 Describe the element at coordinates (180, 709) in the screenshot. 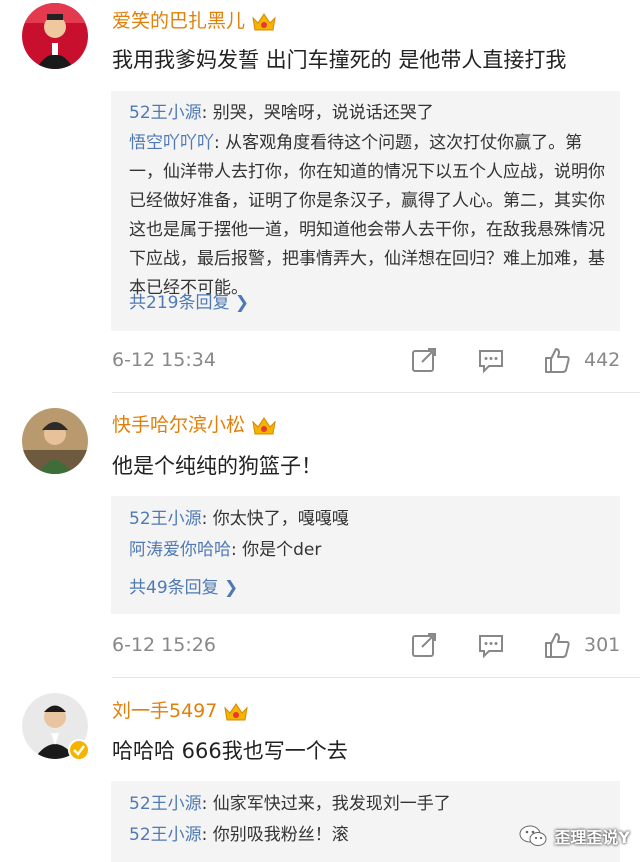

I see `username: 刘一手5497` at that location.